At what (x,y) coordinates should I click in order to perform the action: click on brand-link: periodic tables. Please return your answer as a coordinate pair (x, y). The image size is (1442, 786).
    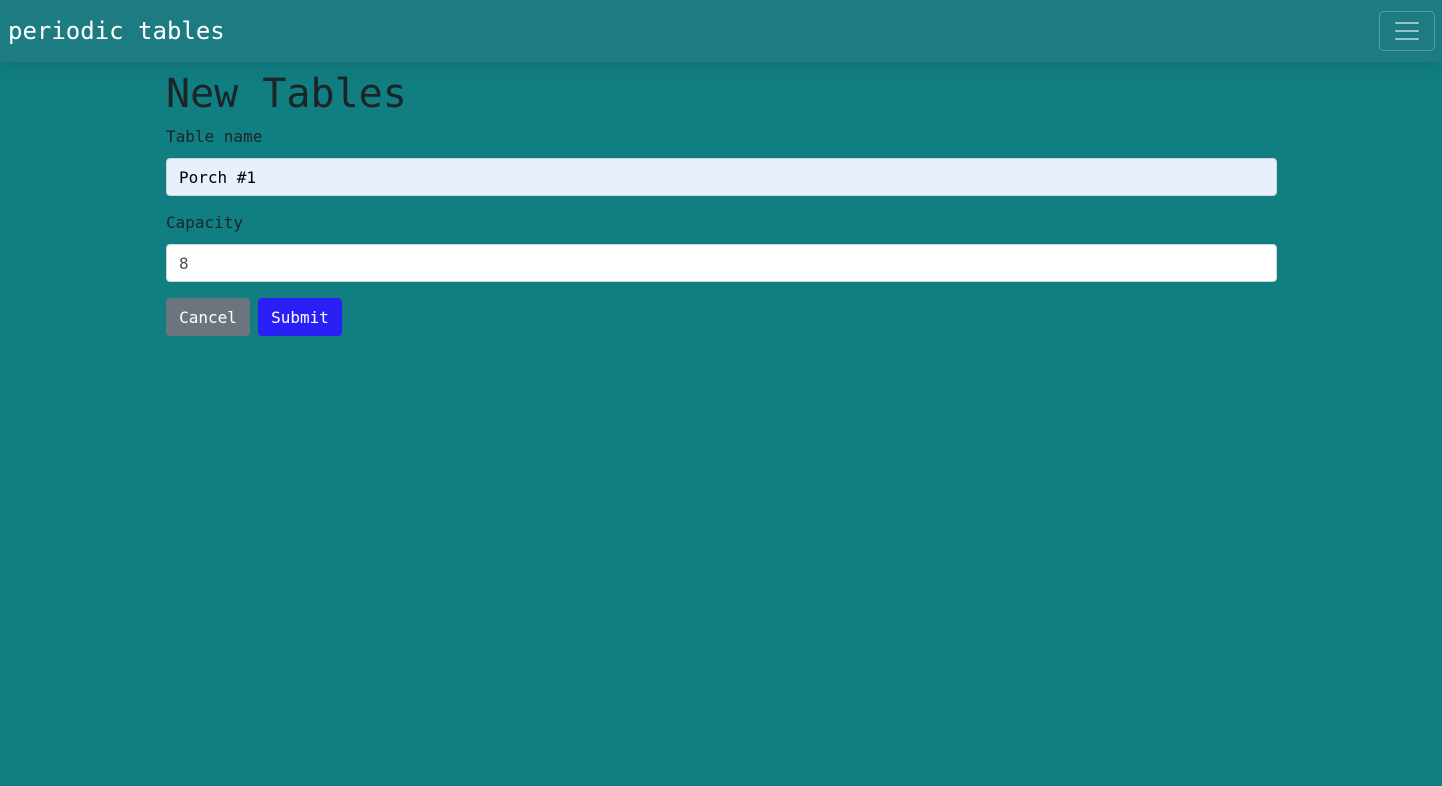
    Looking at the image, I should click on (116, 31).